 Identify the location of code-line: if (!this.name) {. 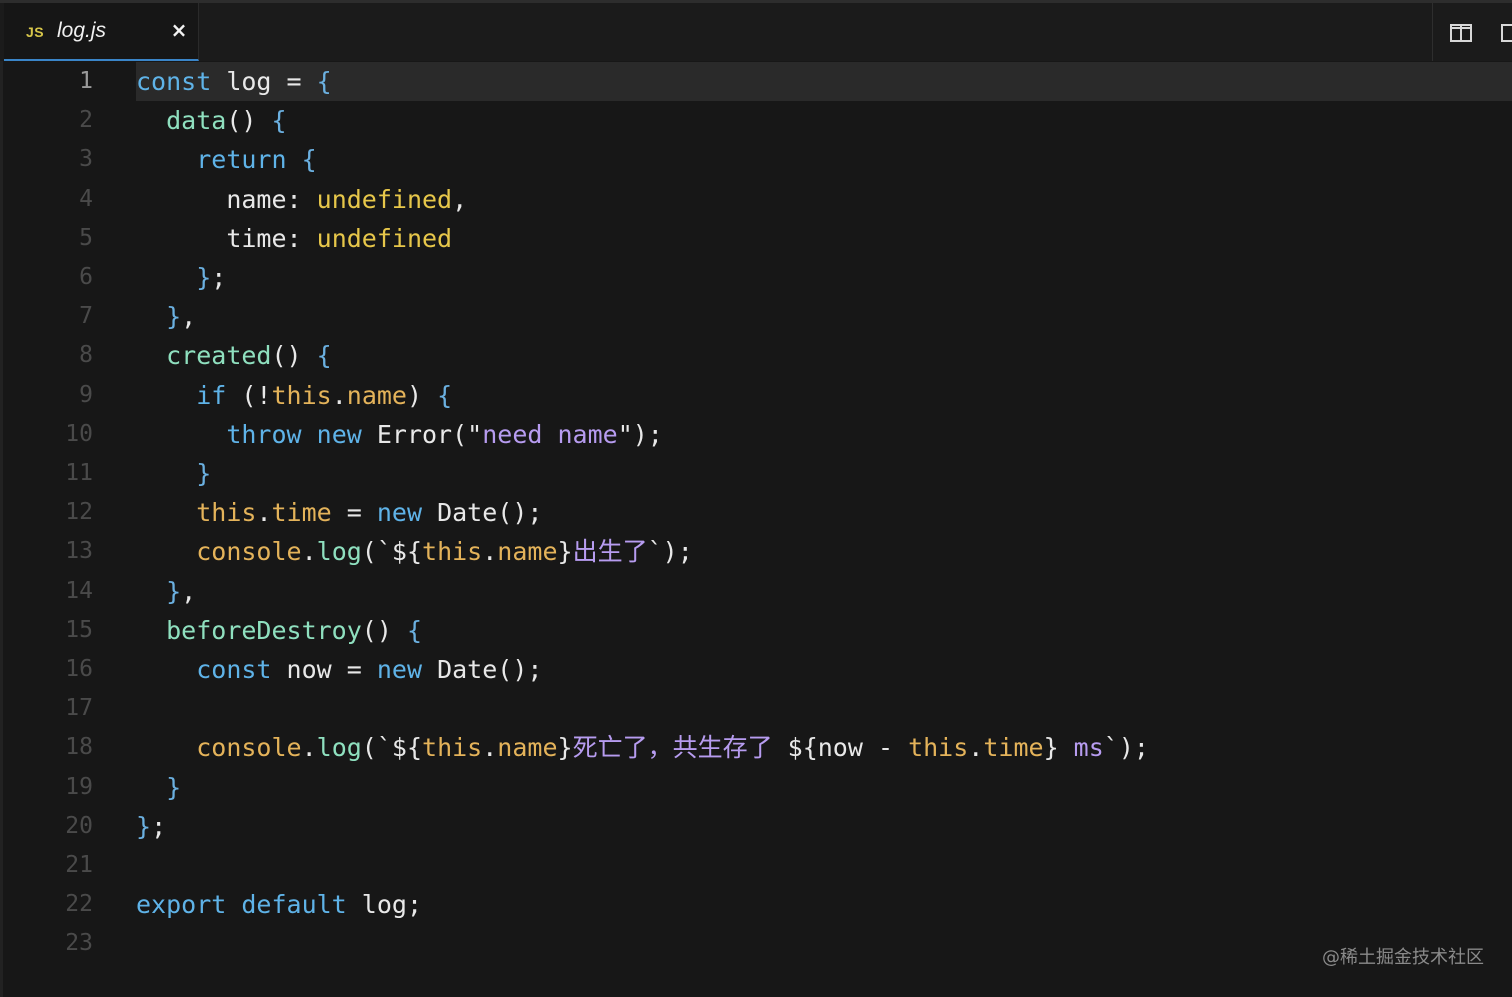
(294, 395).